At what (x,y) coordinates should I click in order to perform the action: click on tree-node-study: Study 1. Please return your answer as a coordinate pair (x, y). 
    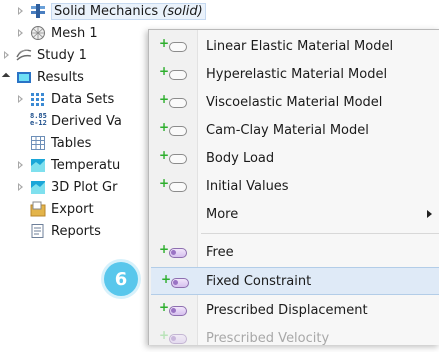
    Looking at the image, I should click on (44, 55).